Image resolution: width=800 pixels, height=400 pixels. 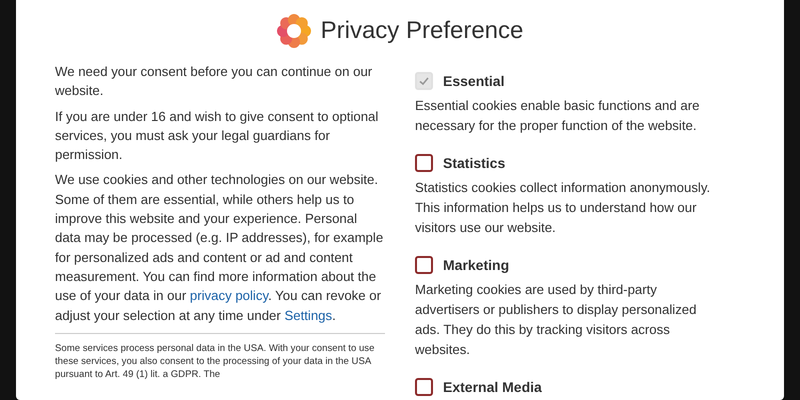 I want to click on dialog-title: Privacy Preference, so click(x=422, y=31).